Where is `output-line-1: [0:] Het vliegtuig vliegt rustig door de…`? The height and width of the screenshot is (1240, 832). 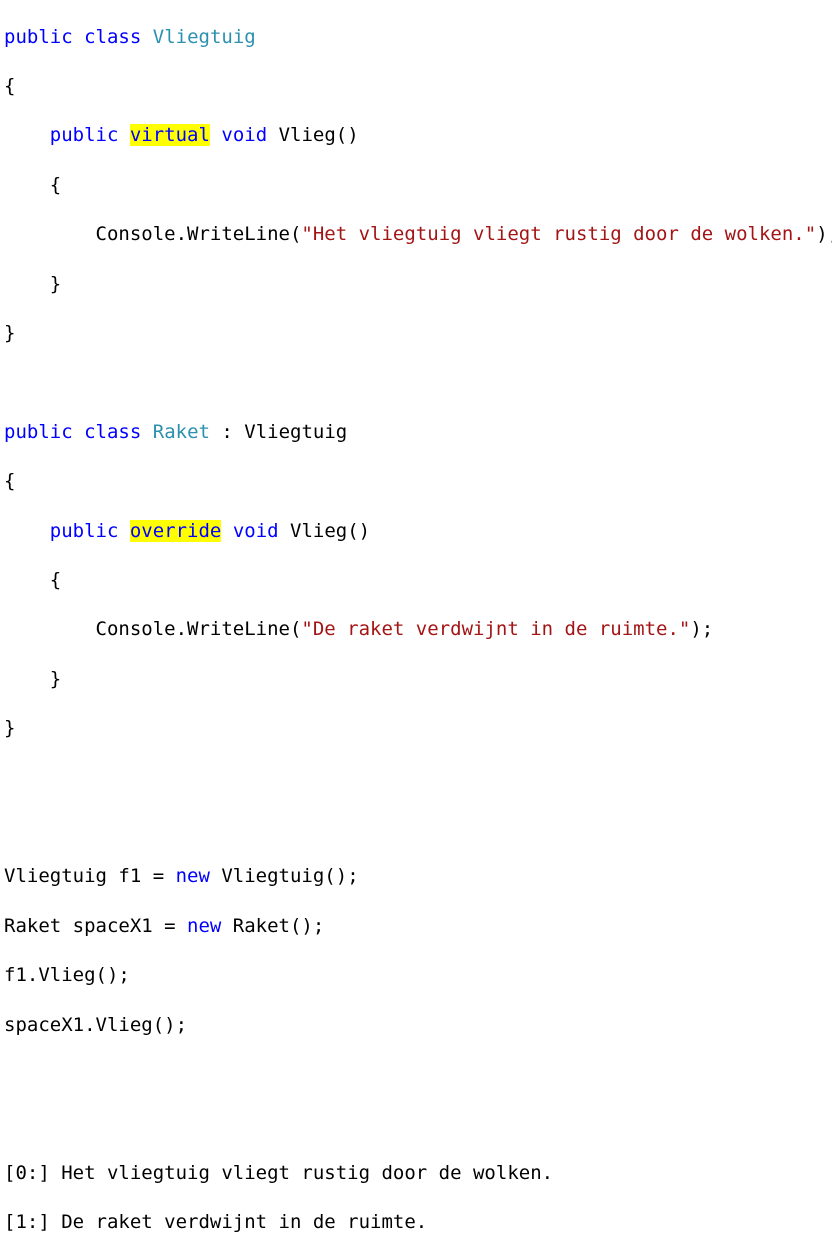
output-line-1: [0:] Het vliegtuig vliegt rustig door de… is located at coordinates (279, 1172).